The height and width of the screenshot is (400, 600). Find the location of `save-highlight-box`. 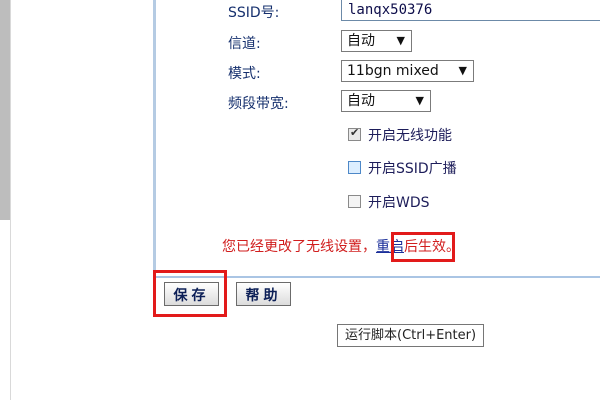

save-highlight-box is located at coordinates (190, 293).